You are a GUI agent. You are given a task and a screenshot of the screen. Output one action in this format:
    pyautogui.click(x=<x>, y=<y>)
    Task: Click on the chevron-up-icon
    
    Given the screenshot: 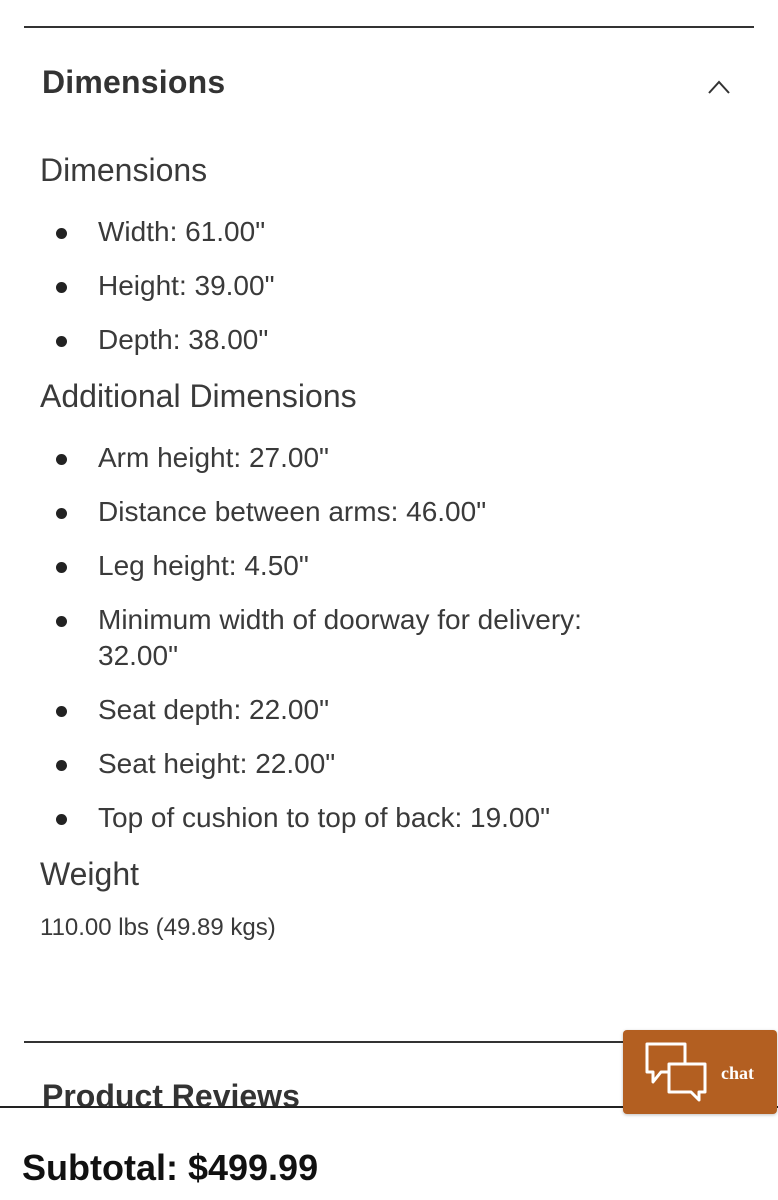 What is the action you would take?
    pyautogui.click(x=719, y=87)
    